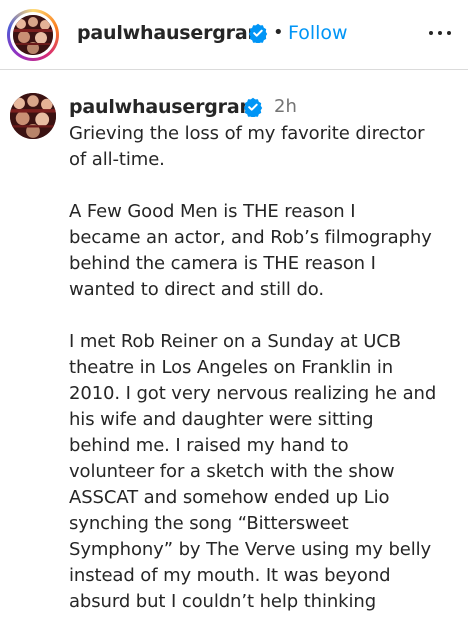 The image size is (468, 641). What do you see at coordinates (440, 33) in the screenshot?
I see `more-options-icon` at bounding box center [440, 33].